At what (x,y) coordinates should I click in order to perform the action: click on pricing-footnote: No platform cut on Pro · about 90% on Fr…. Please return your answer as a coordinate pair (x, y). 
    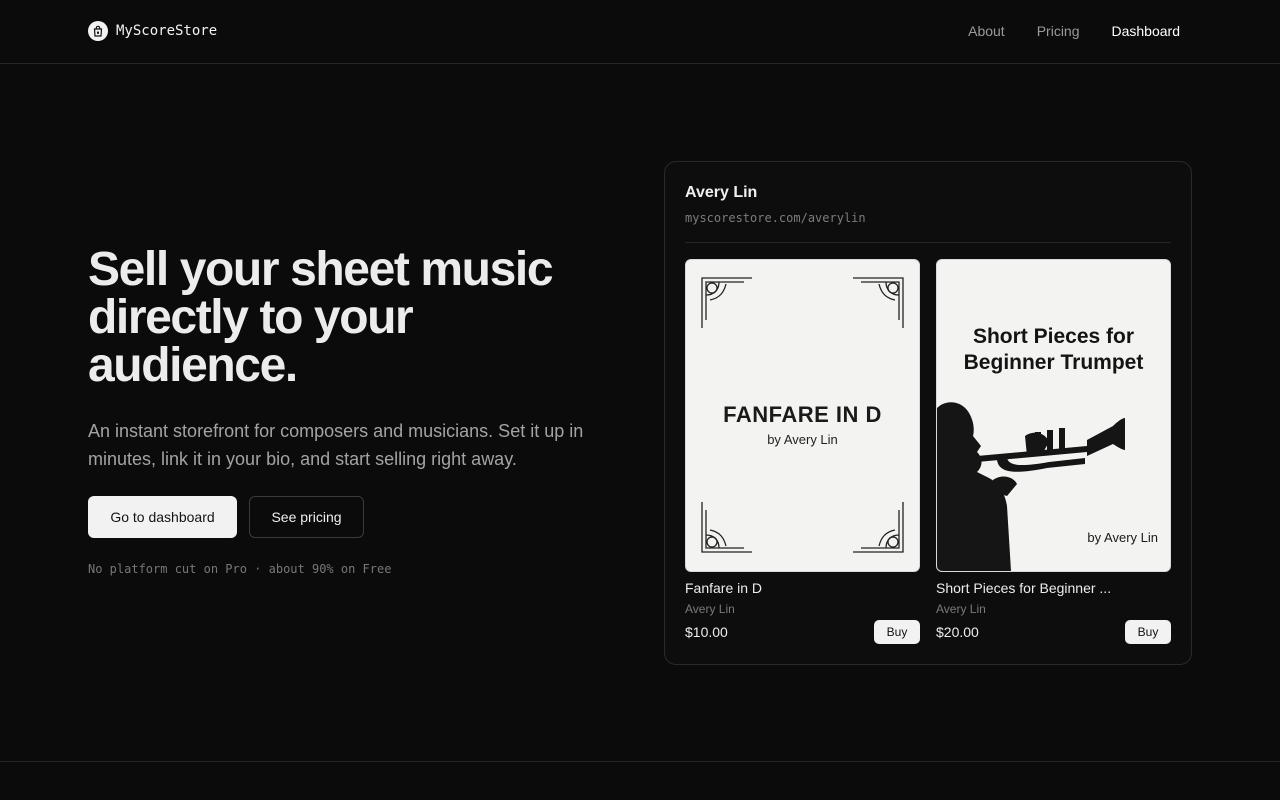
    Looking at the image, I should click on (240, 569).